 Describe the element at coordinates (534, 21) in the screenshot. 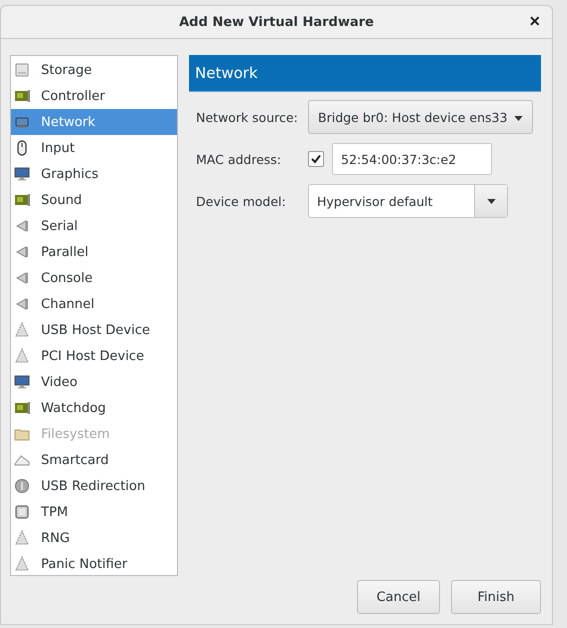

I see `close-button: ×` at that location.